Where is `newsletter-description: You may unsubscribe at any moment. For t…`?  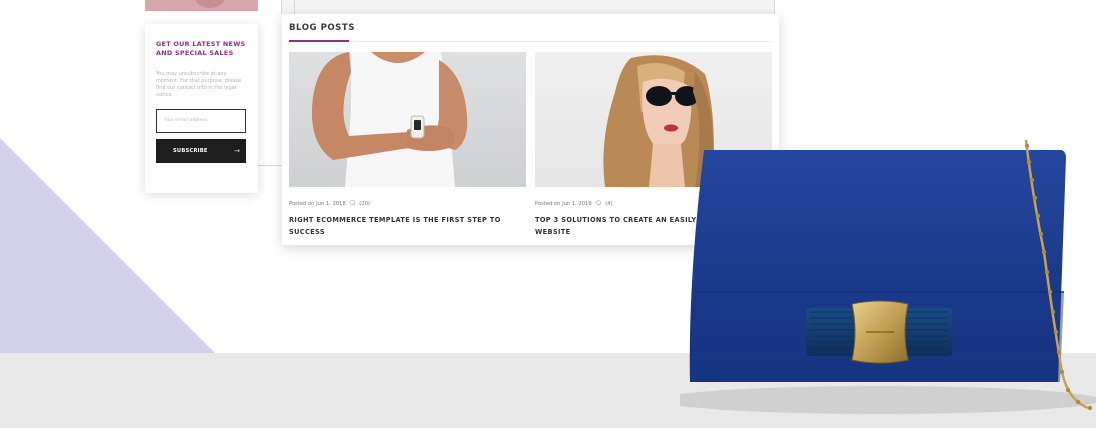
newsletter-description: You may unsubscribe at any moment. For t… is located at coordinates (199, 84).